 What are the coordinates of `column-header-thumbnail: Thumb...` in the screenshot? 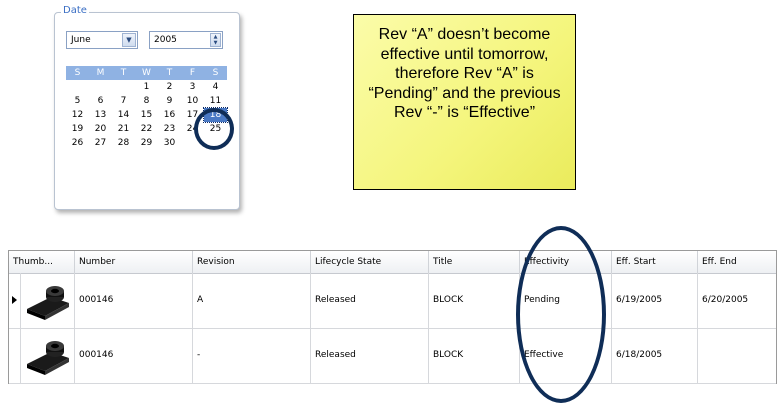 It's located at (42, 262).